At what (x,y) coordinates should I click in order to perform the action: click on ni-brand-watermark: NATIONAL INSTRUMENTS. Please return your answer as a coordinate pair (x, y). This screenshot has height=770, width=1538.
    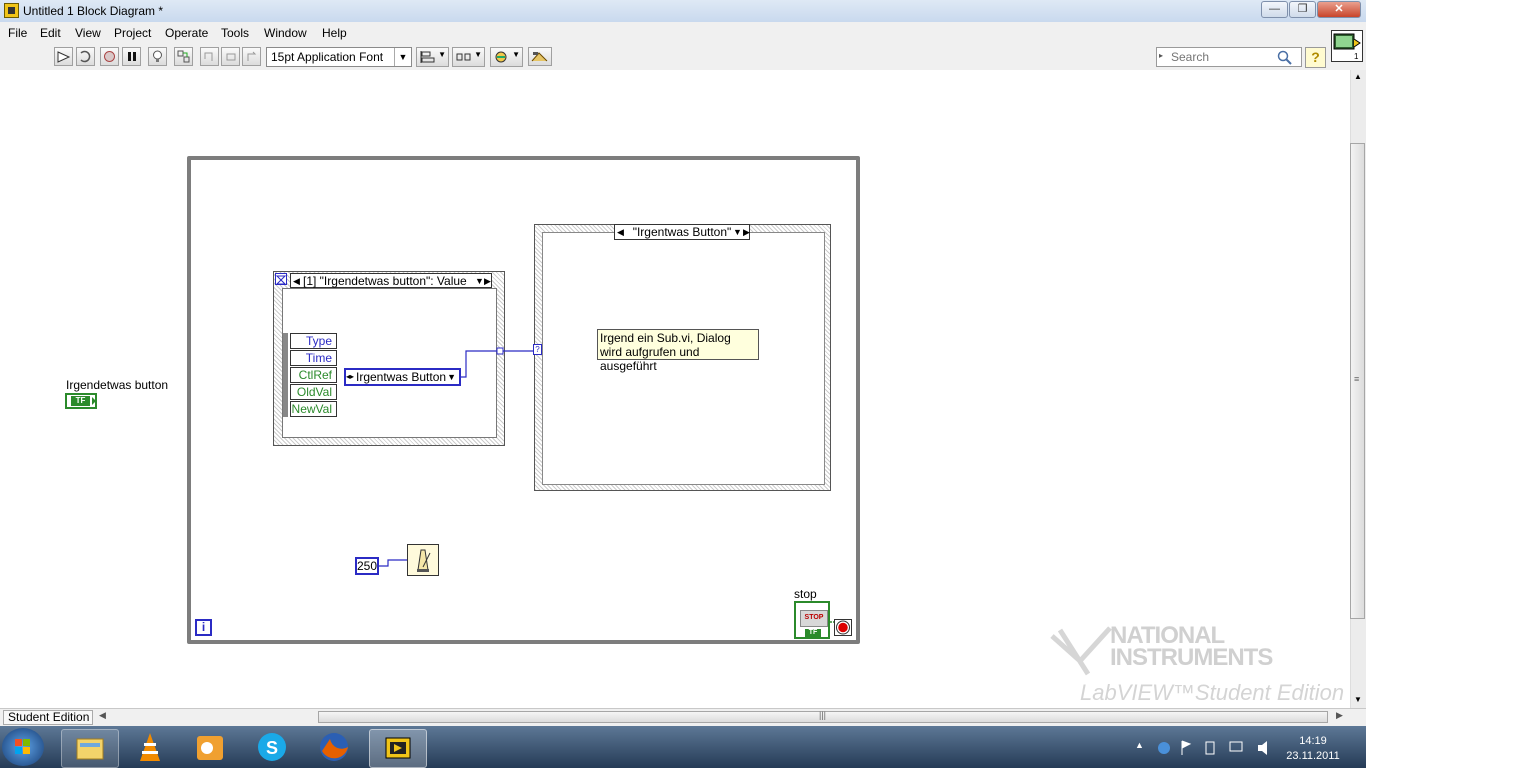
    Looking at the image, I should click on (1191, 646).